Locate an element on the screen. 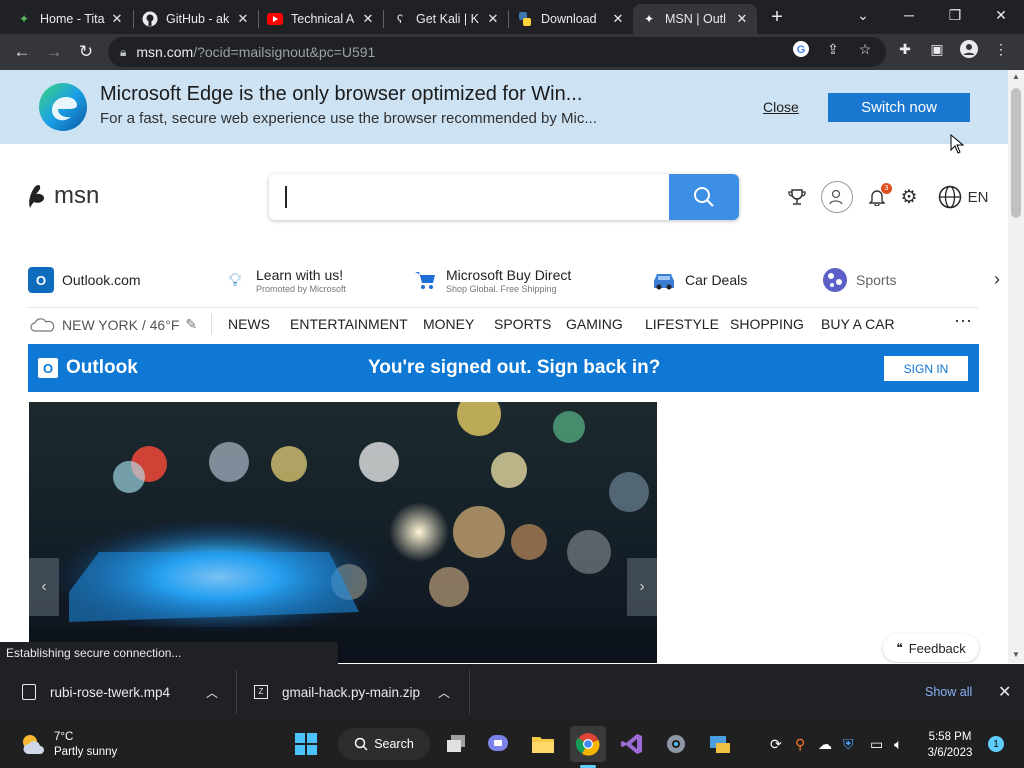  msn-search-box is located at coordinates (504, 197).